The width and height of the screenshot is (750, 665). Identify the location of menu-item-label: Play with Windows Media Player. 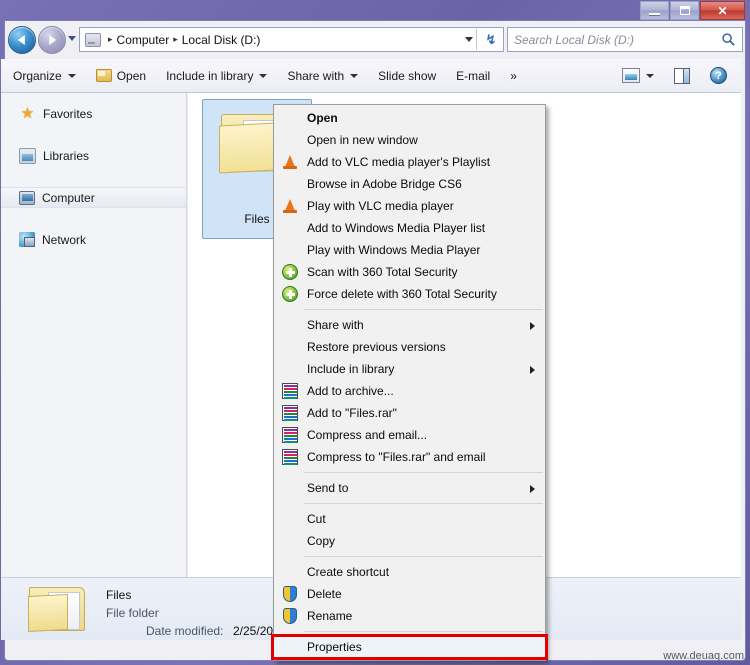
(394, 250).